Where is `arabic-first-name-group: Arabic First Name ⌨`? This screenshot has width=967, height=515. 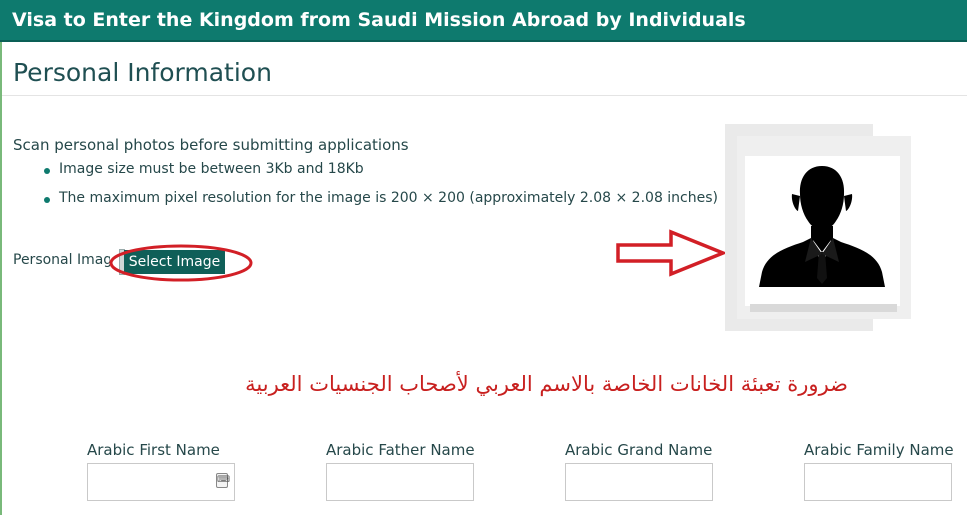 arabic-first-name-group: Arabic First Name ⌨ is located at coordinates (162, 471).